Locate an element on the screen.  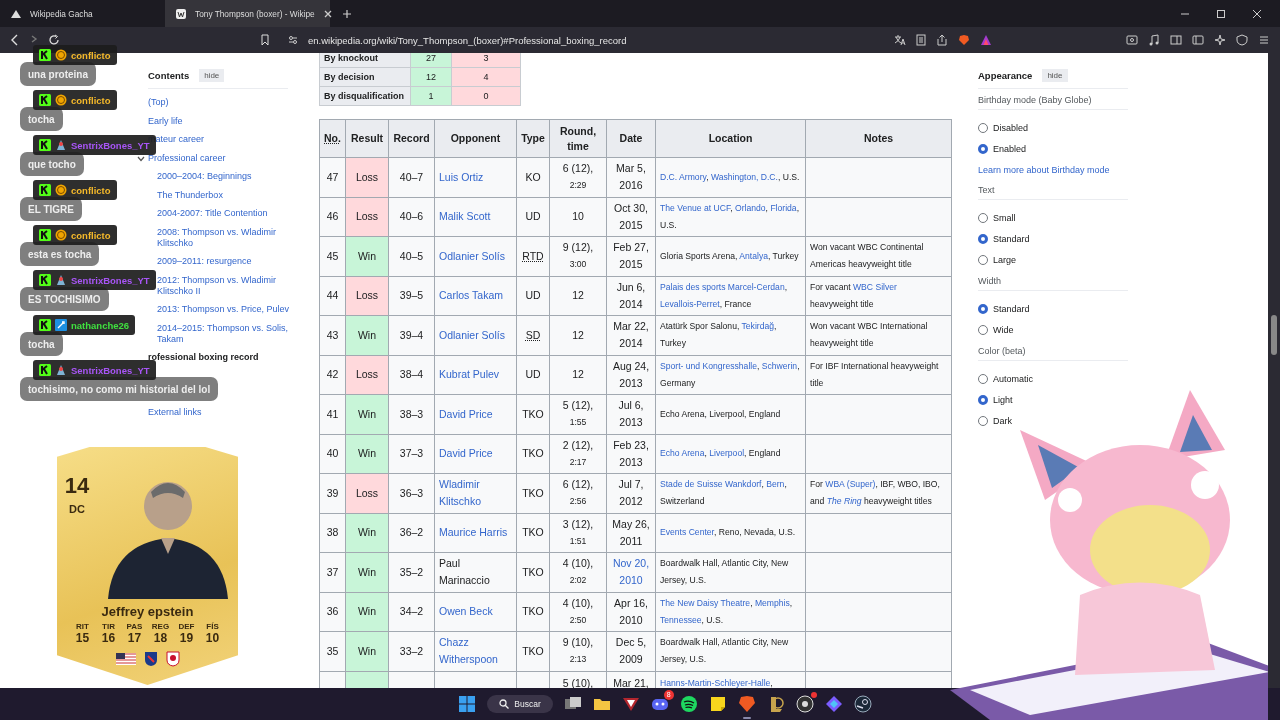
table-cell: Boardwalk Hall, Atlantic City, New Jersey, U.S. is located at coordinates (730, 572).